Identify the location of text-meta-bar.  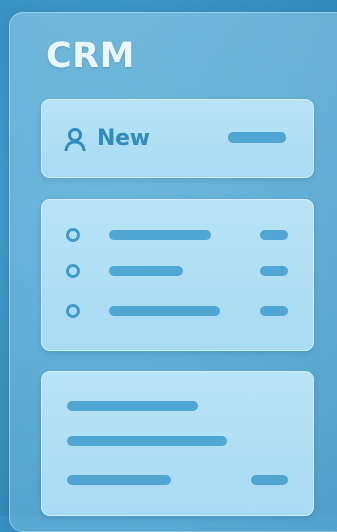
(269, 480).